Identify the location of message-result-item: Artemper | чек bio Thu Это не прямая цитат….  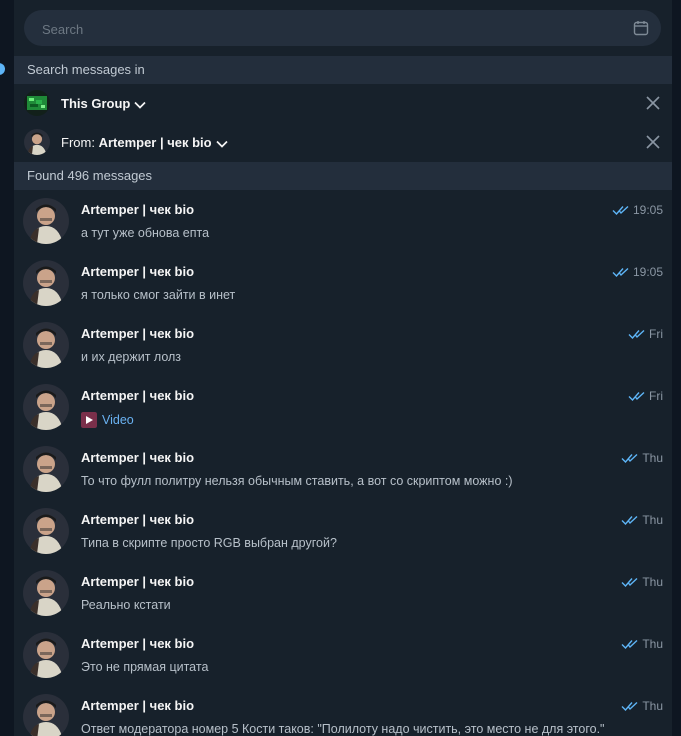
(343, 655).